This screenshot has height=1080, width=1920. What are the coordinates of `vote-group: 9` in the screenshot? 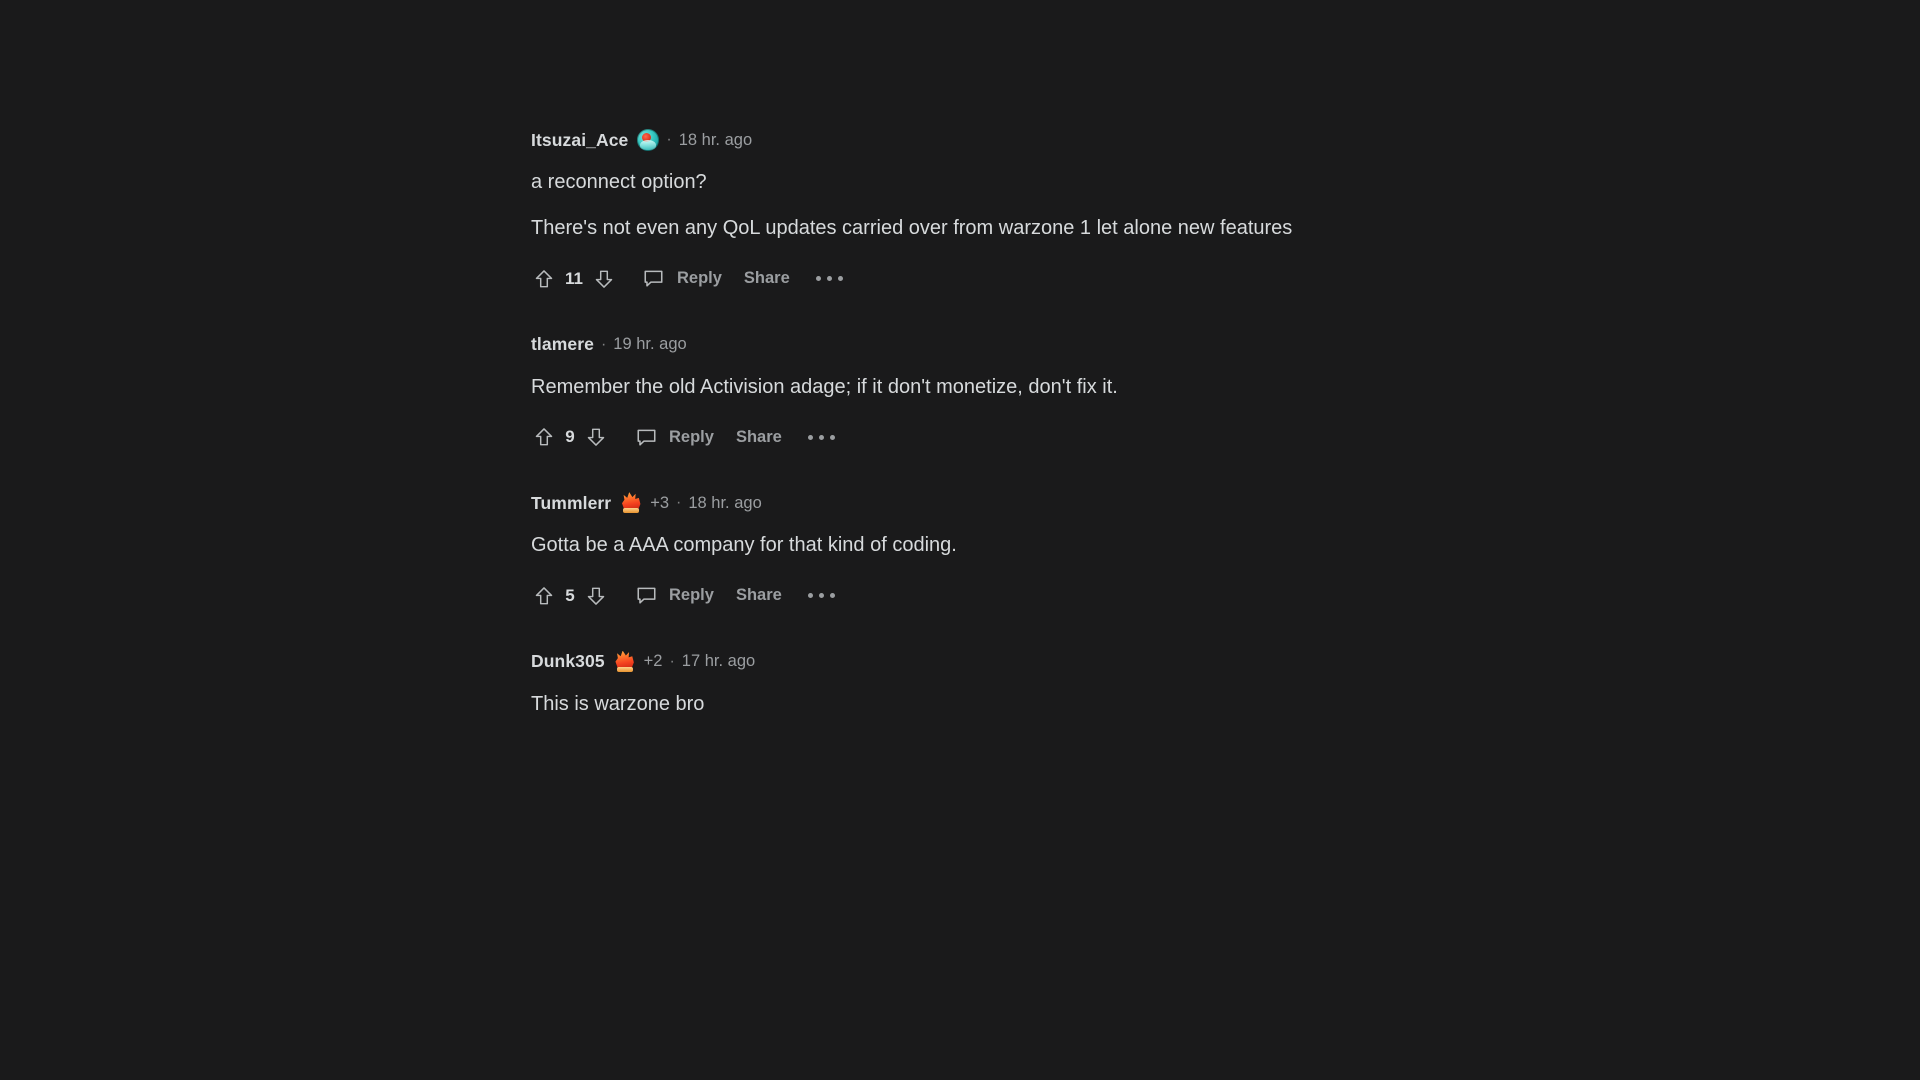 It's located at (570, 437).